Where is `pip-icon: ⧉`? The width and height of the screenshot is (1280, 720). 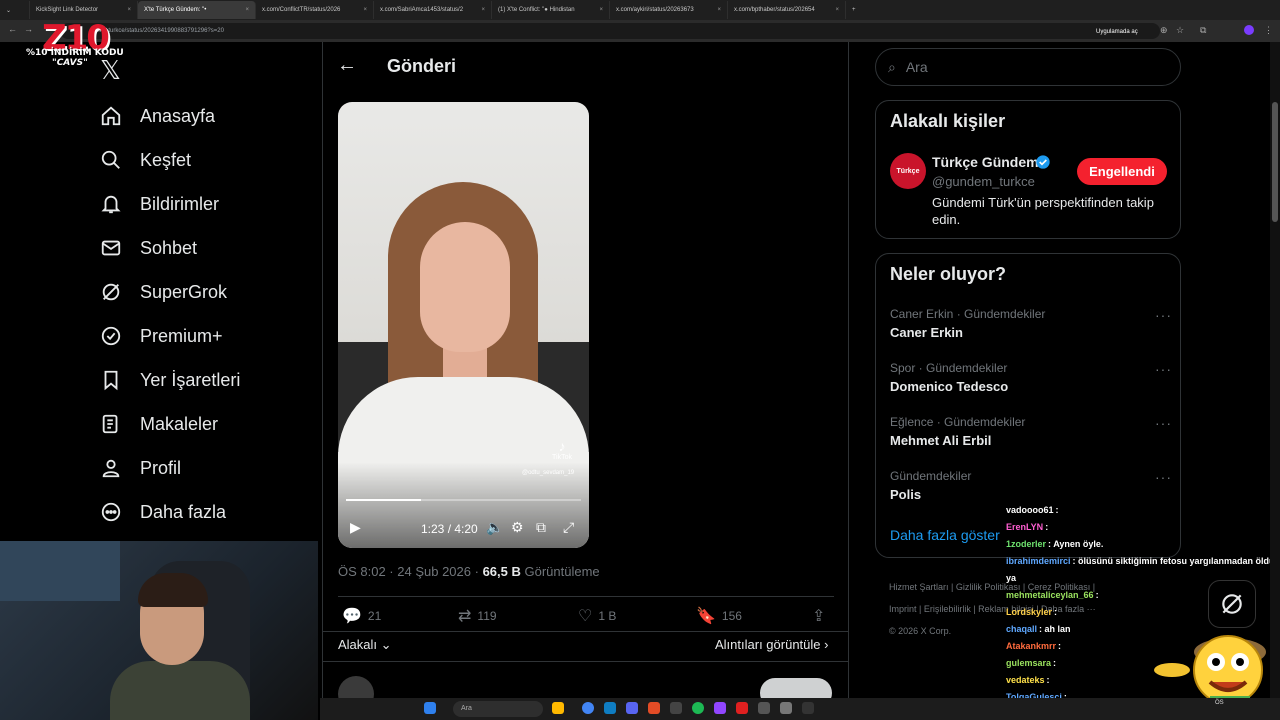 pip-icon: ⧉ is located at coordinates (541, 527).